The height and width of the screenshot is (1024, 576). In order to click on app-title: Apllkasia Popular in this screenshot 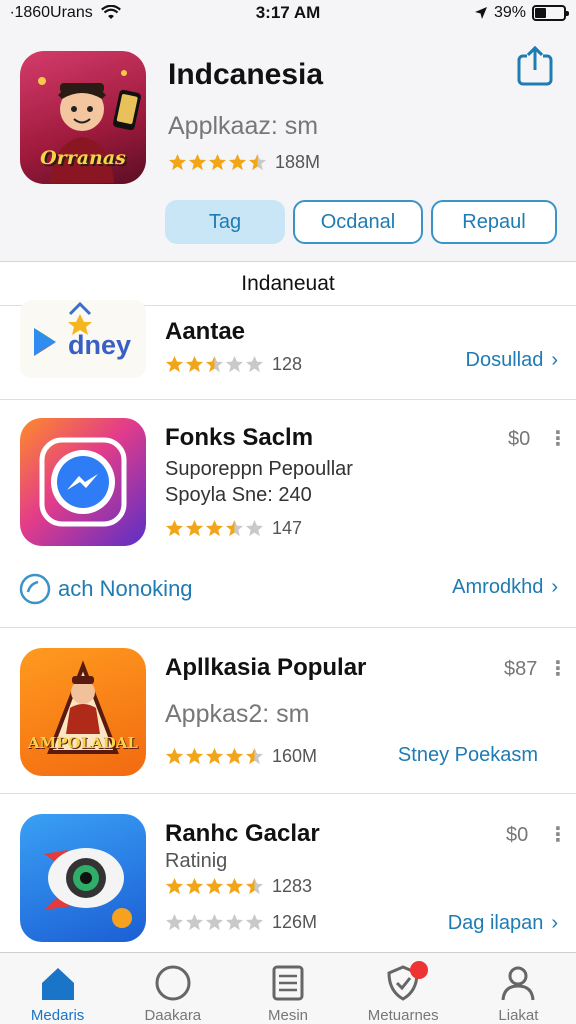, I will do `click(266, 667)`.